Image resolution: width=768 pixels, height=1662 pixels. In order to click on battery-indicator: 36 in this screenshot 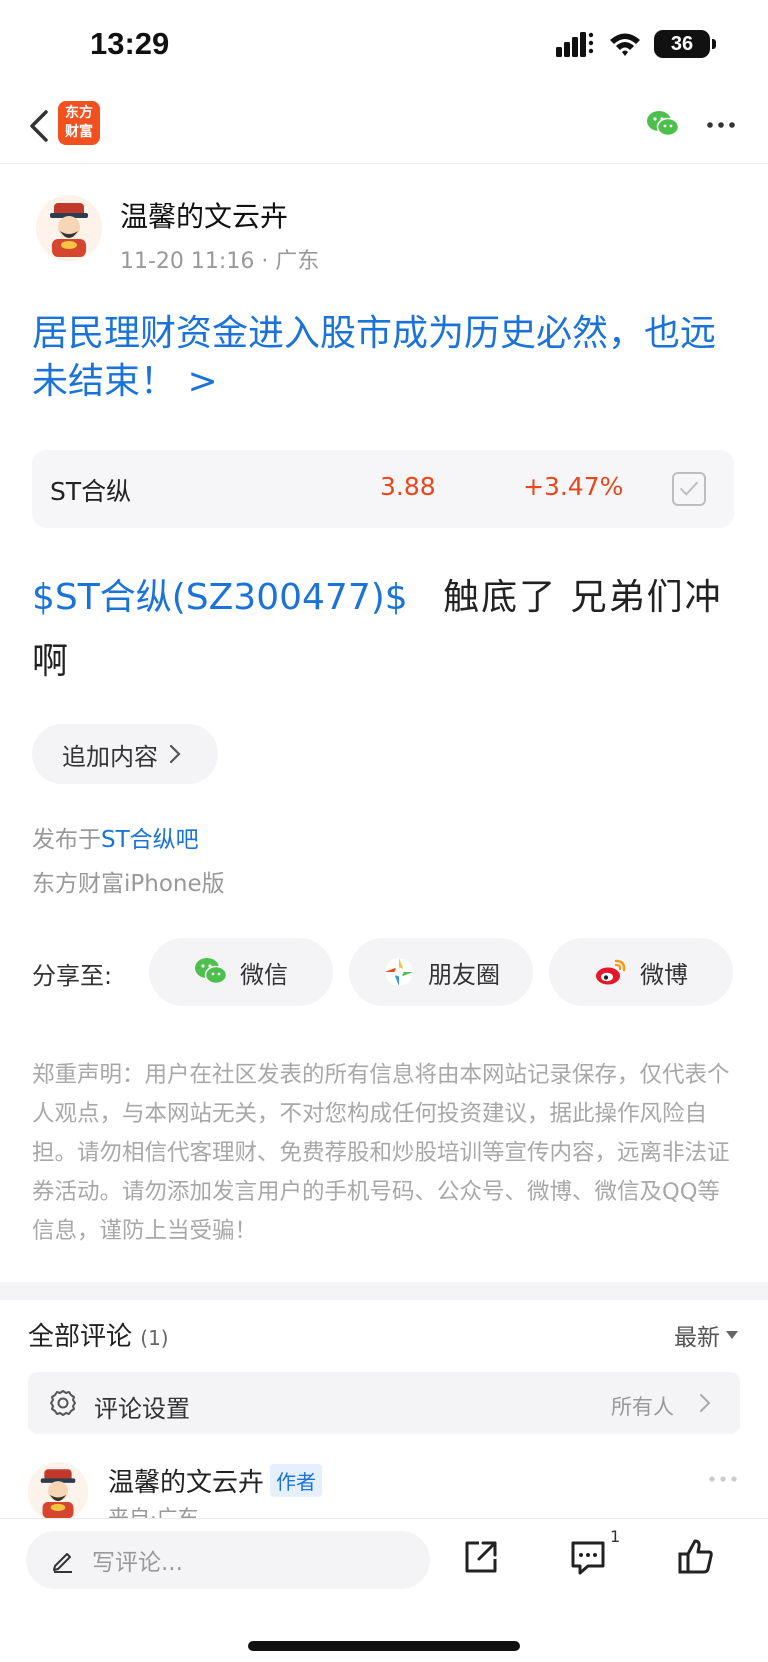, I will do `click(685, 44)`.